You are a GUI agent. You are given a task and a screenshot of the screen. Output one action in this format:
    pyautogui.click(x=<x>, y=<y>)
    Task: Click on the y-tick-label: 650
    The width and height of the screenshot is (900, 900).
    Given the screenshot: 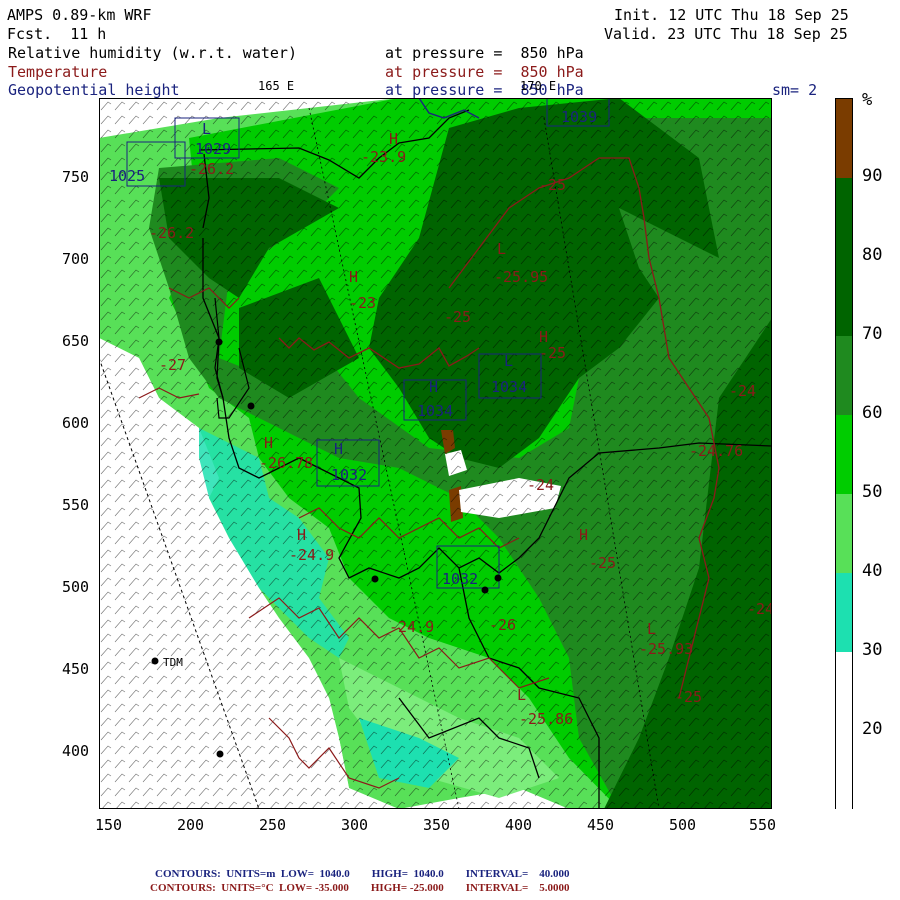 What is the action you would take?
    pyautogui.click(x=76, y=341)
    